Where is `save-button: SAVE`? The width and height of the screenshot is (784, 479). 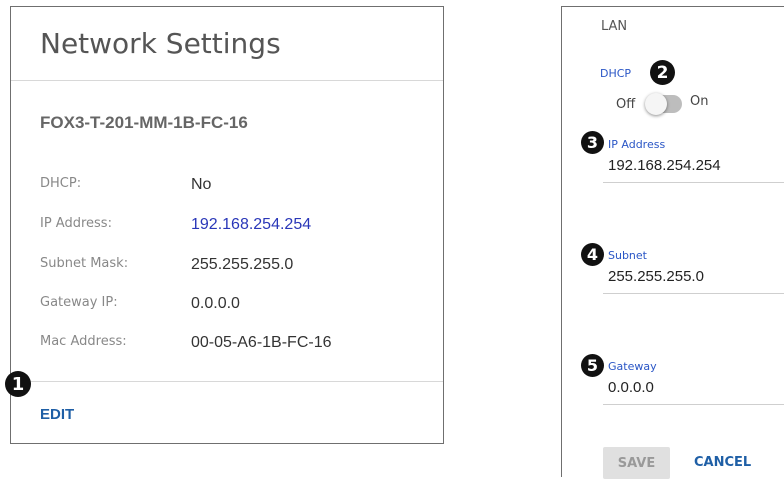
save-button: SAVE is located at coordinates (636, 463).